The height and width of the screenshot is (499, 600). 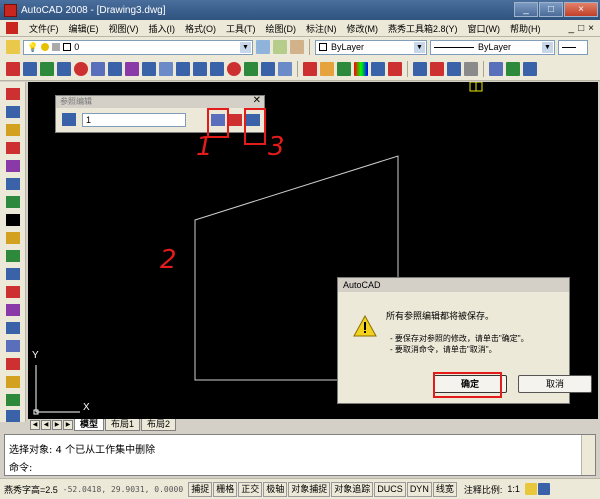 I want to click on polar-toggle: 极轴, so click(x=275, y=489).